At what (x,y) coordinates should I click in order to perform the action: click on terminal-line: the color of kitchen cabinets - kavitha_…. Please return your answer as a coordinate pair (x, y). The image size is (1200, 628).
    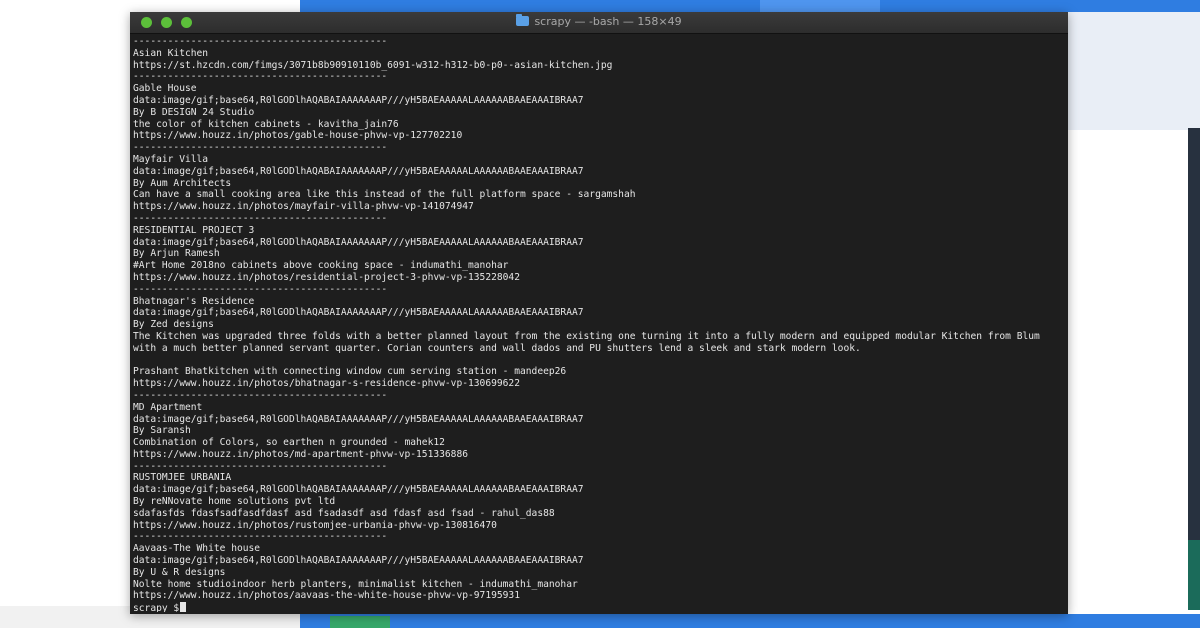
    Looking at the image, I should click on (266, 124).